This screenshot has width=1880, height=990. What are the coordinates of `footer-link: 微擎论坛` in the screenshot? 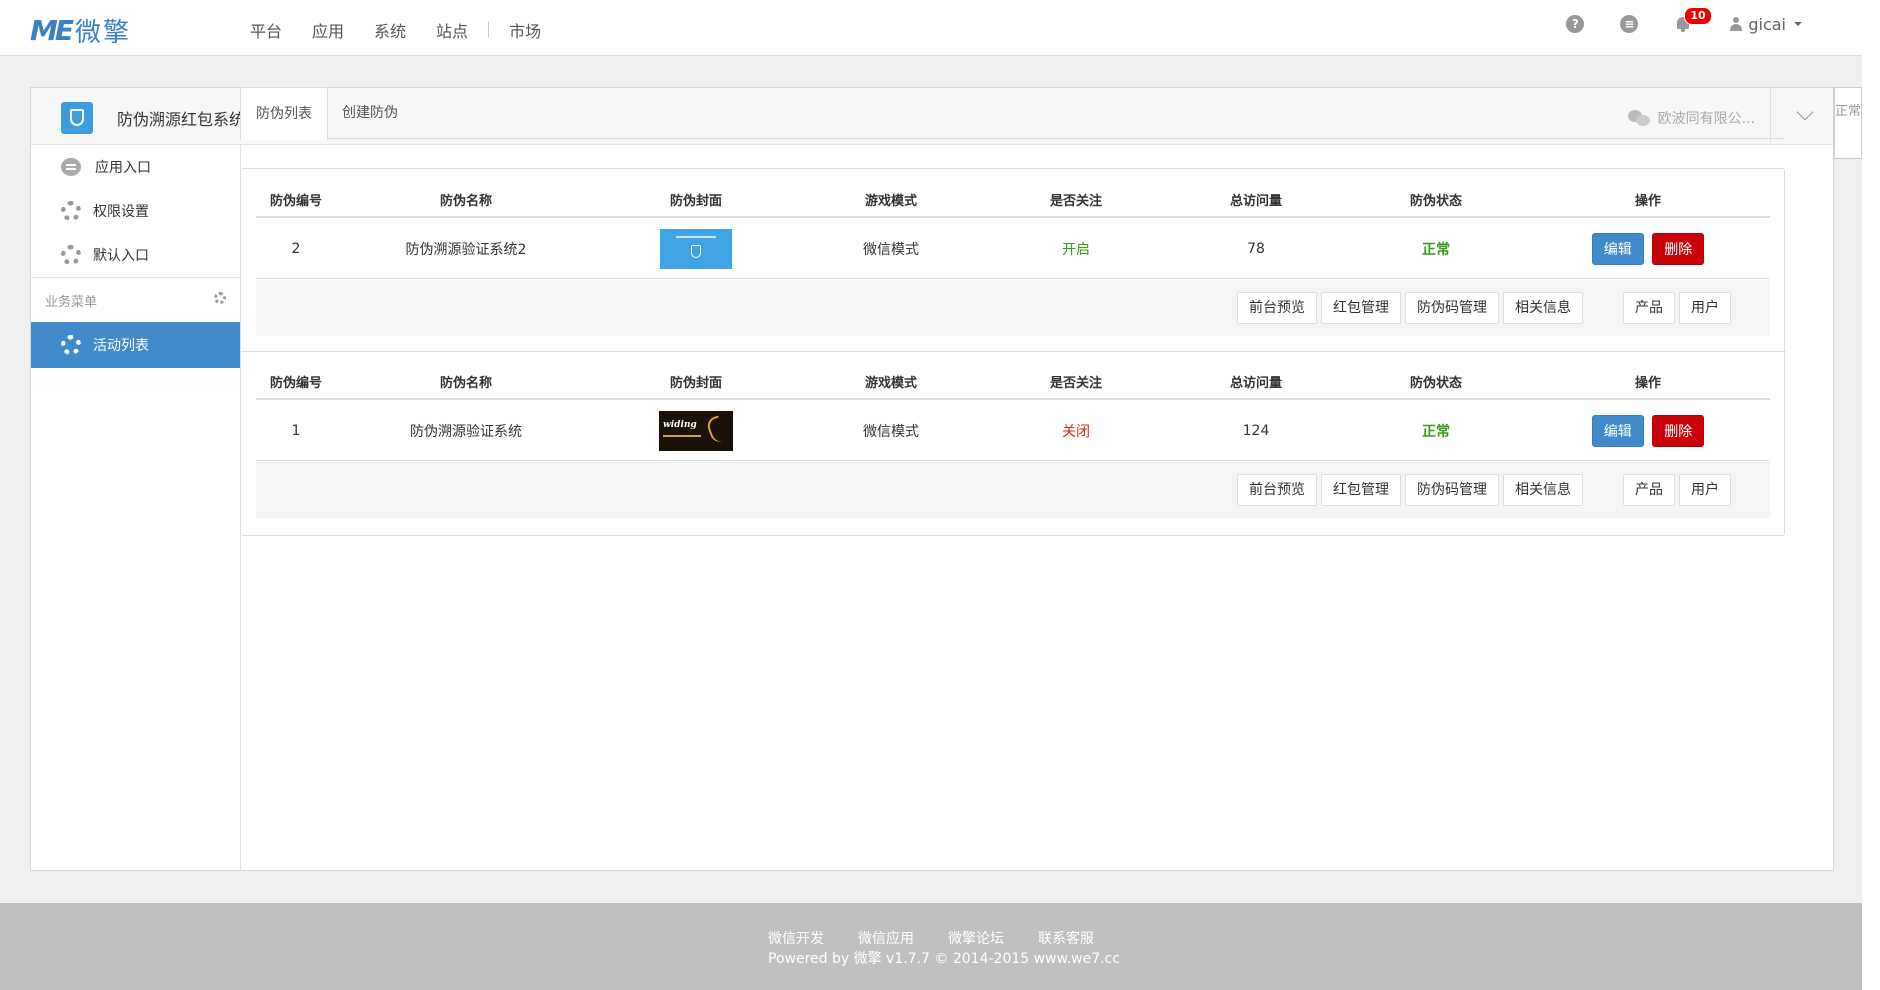 It's located at (976, 938).